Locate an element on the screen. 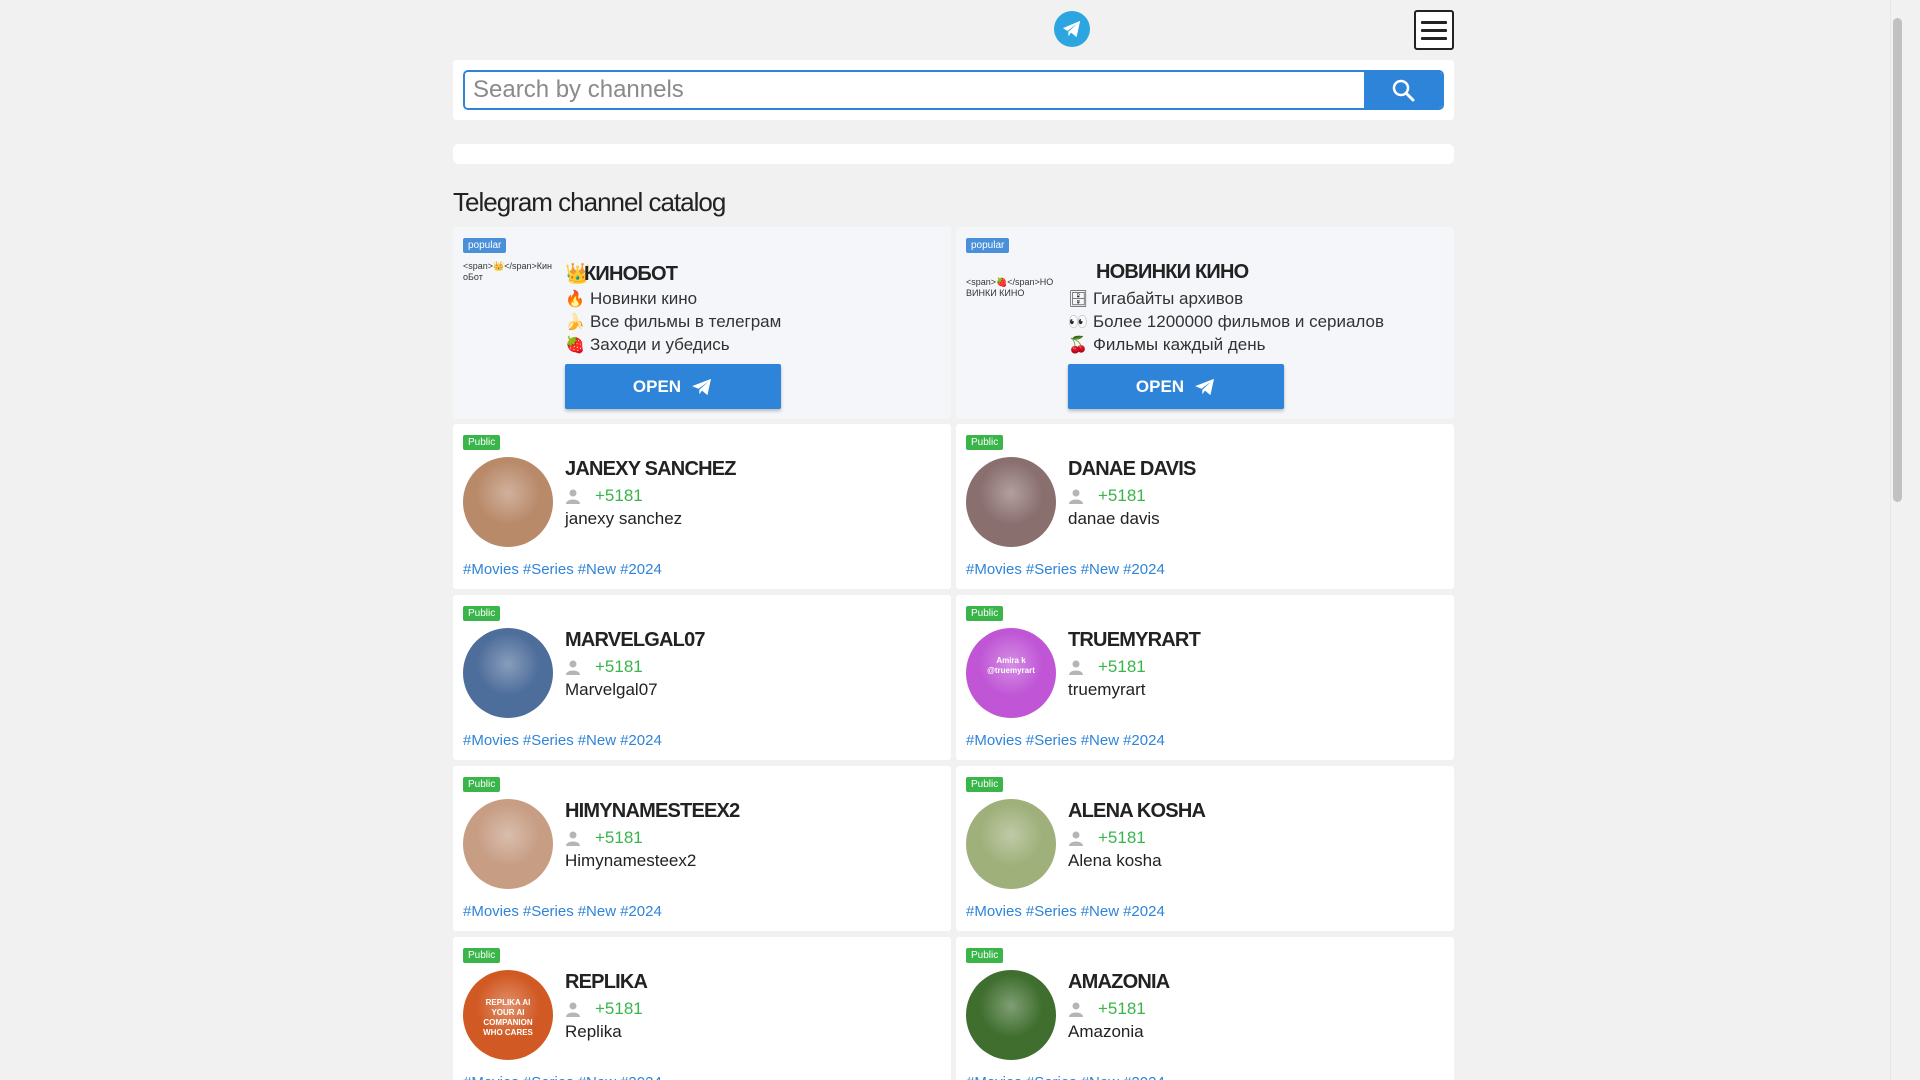 This screenshot has height=1080, width=1920. crown-icon: 👑 is located at coordinates (577, 274).